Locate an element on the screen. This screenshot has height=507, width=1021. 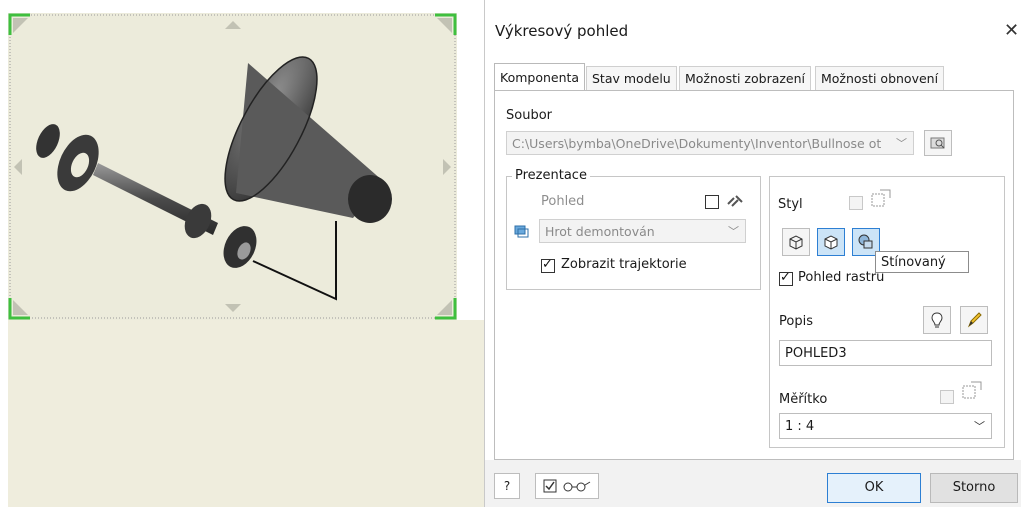
raster-view-label: Pohled rastru is located at coordinates (841, 277).